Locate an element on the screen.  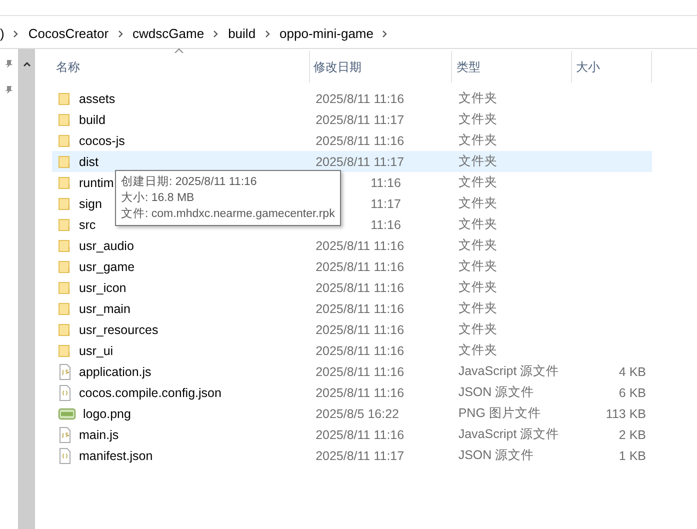
file-size: 113 KB is located at coordinates (626, 413).